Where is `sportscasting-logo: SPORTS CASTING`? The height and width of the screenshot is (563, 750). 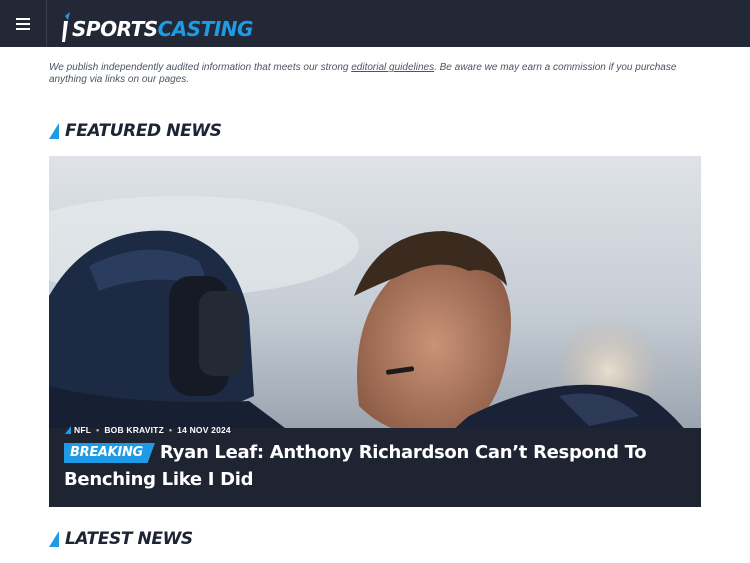 sportscasting-logo: SPORTS CASTING is located at coordinates (157, 24).